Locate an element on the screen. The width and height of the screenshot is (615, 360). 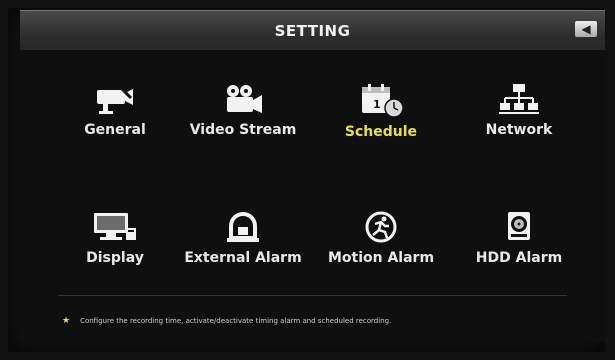
menu-item-label: Schedule is located at coordinates (381, 132).